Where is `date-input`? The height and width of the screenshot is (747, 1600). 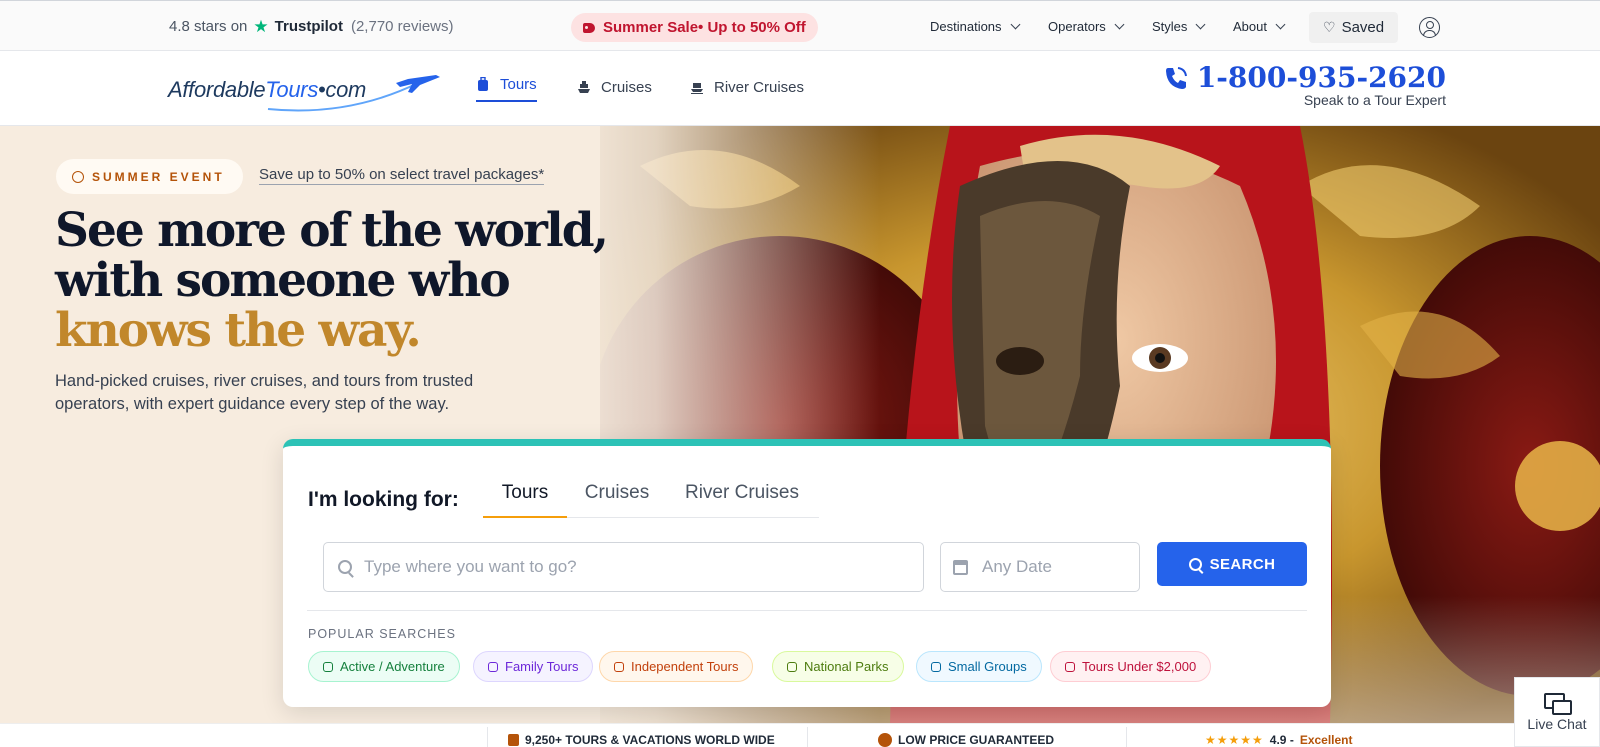
date-input is located at coordinates (1054, 567).